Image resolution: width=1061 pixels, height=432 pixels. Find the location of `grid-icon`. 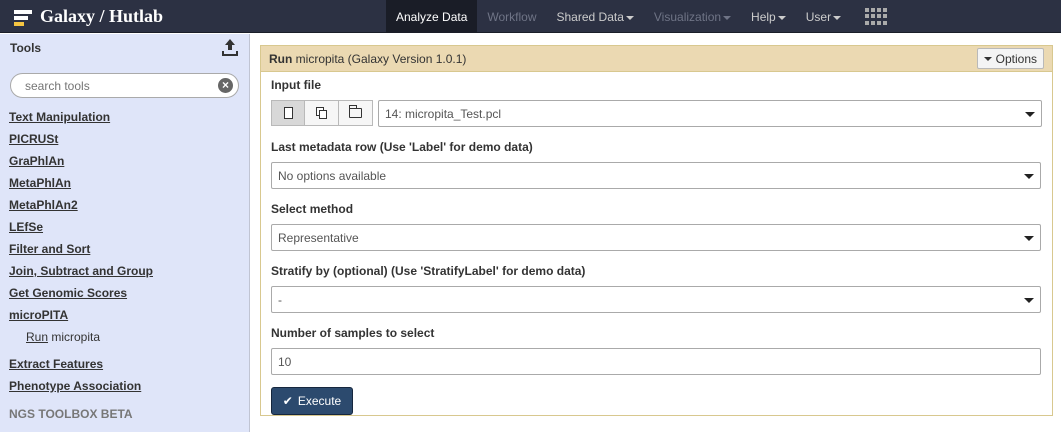

grid-icon is located at coordinates (876, 16).